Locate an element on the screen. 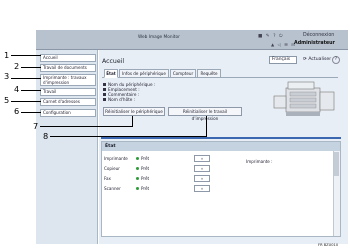  disconnect-link: Déconnexion is located at coordinates (318, 35).